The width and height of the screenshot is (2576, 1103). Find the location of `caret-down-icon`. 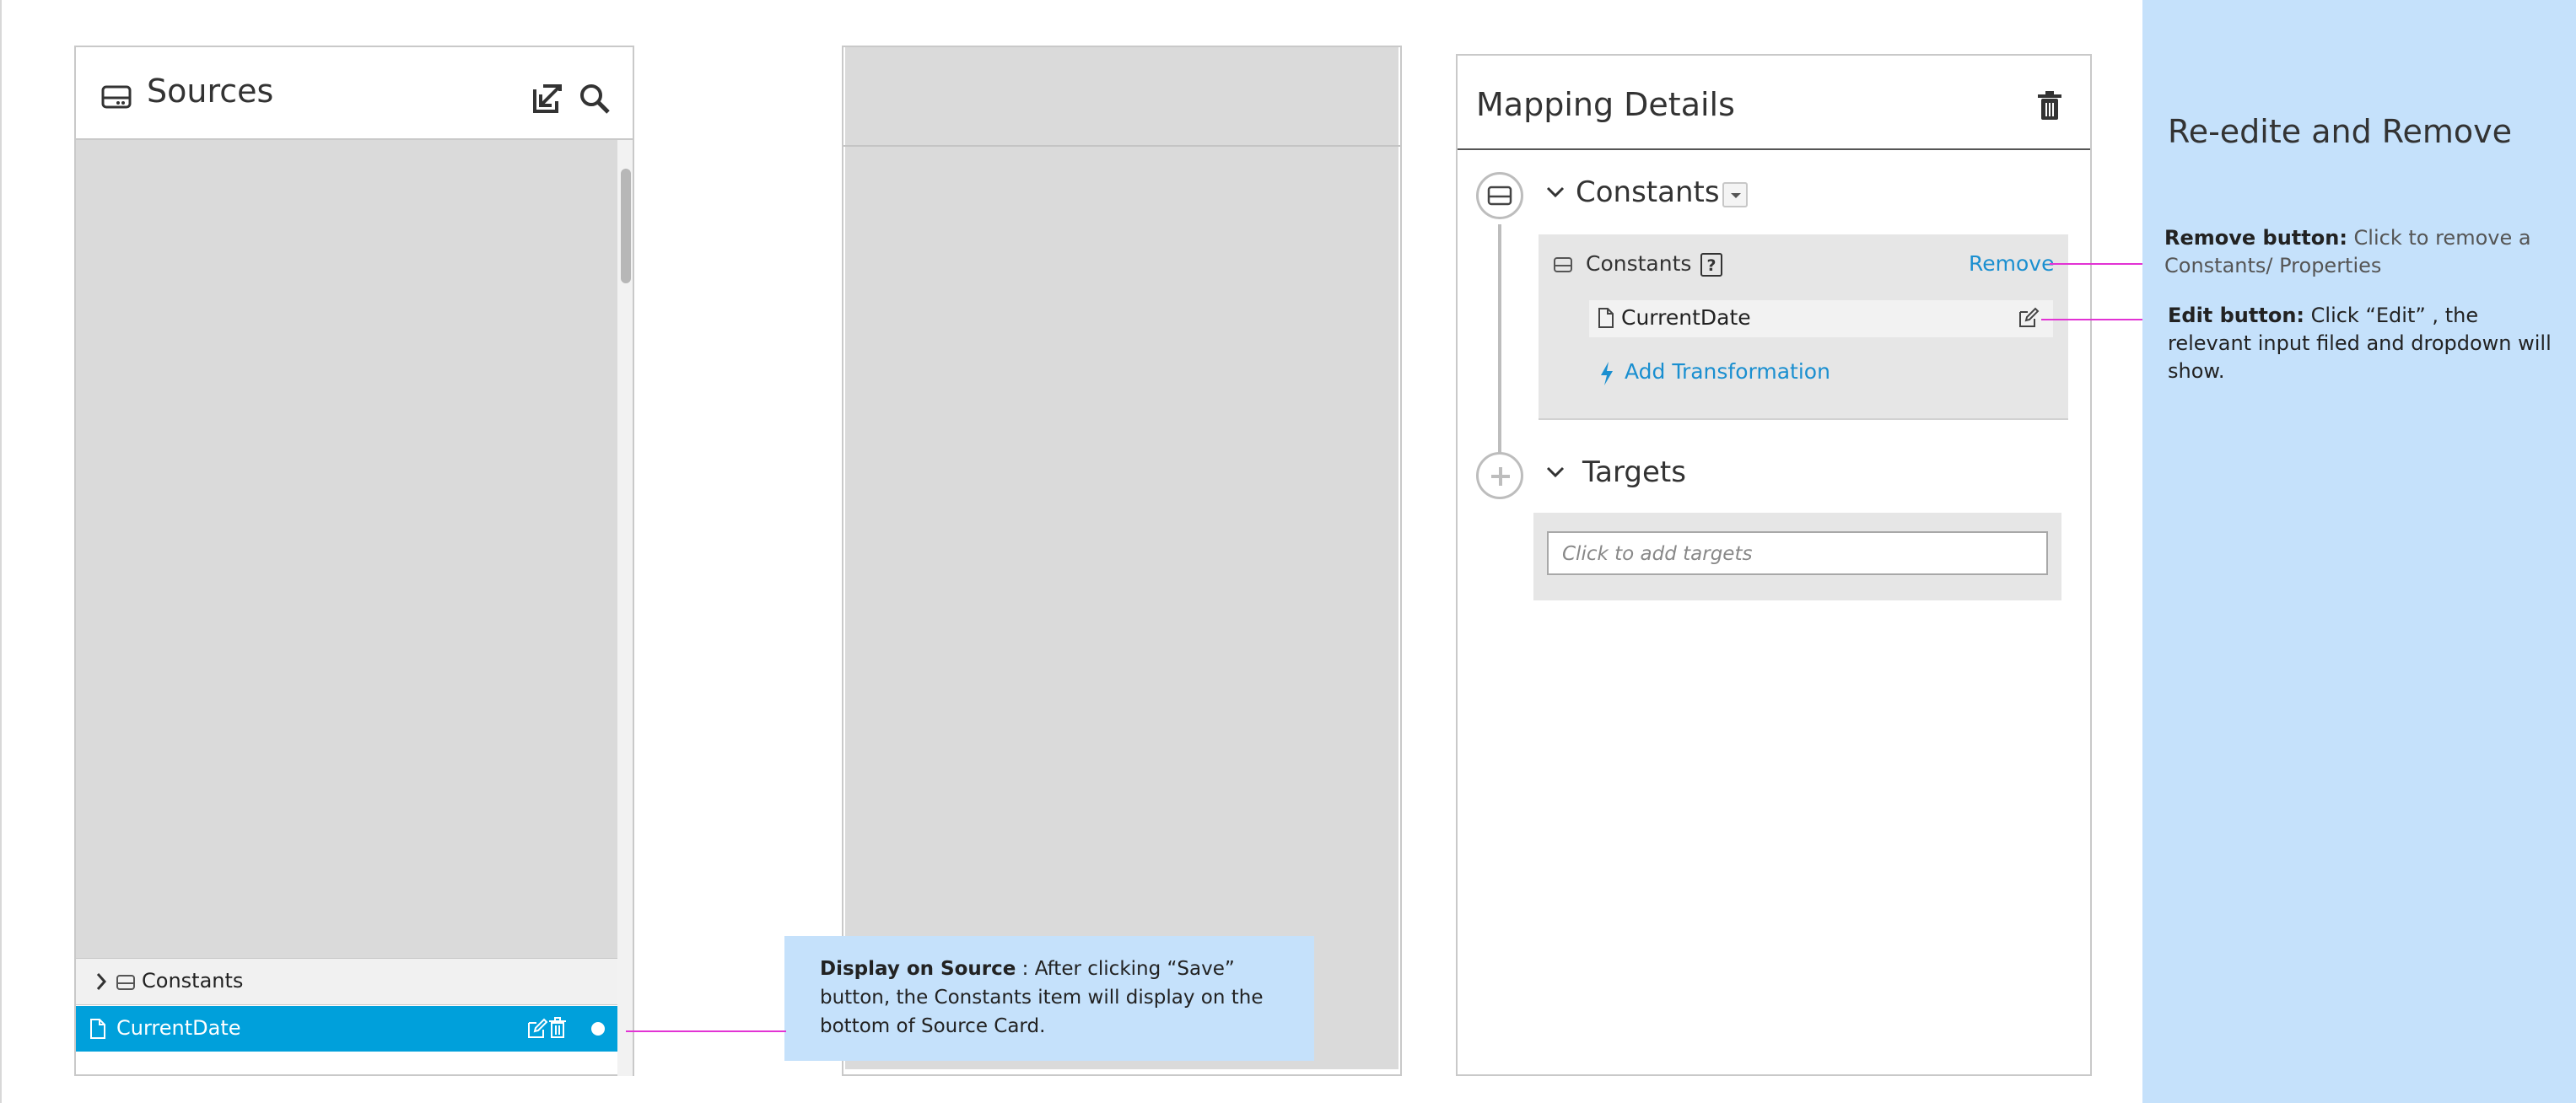

caret-down-icon is located at coordinates (1736, 195).